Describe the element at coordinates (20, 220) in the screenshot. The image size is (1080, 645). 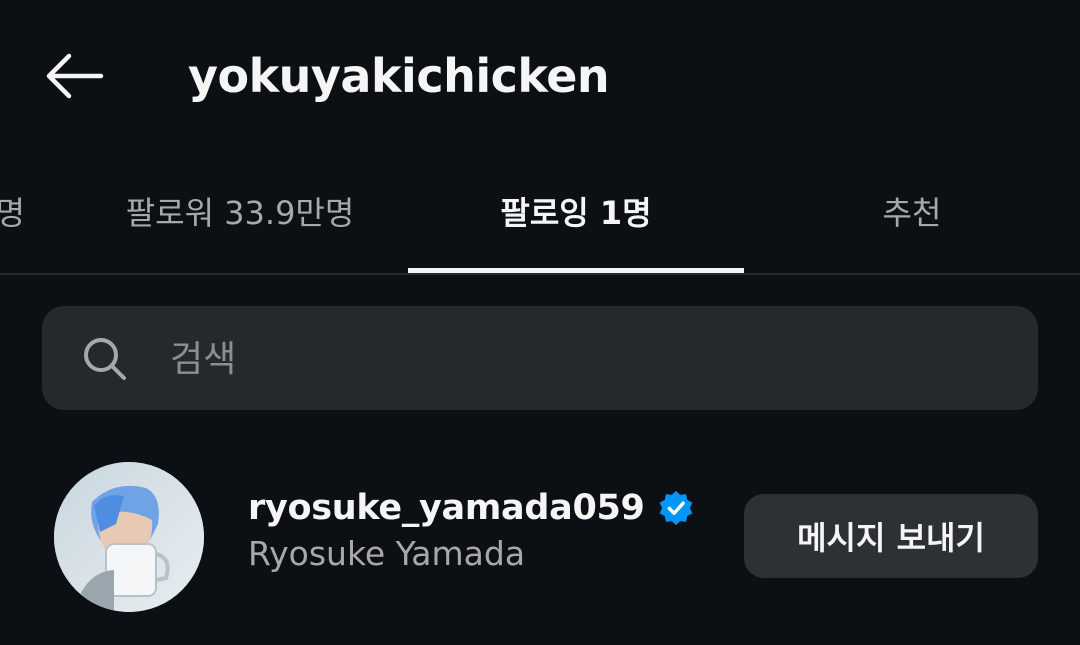
I see `tab-followed-by: 3명` at that location.